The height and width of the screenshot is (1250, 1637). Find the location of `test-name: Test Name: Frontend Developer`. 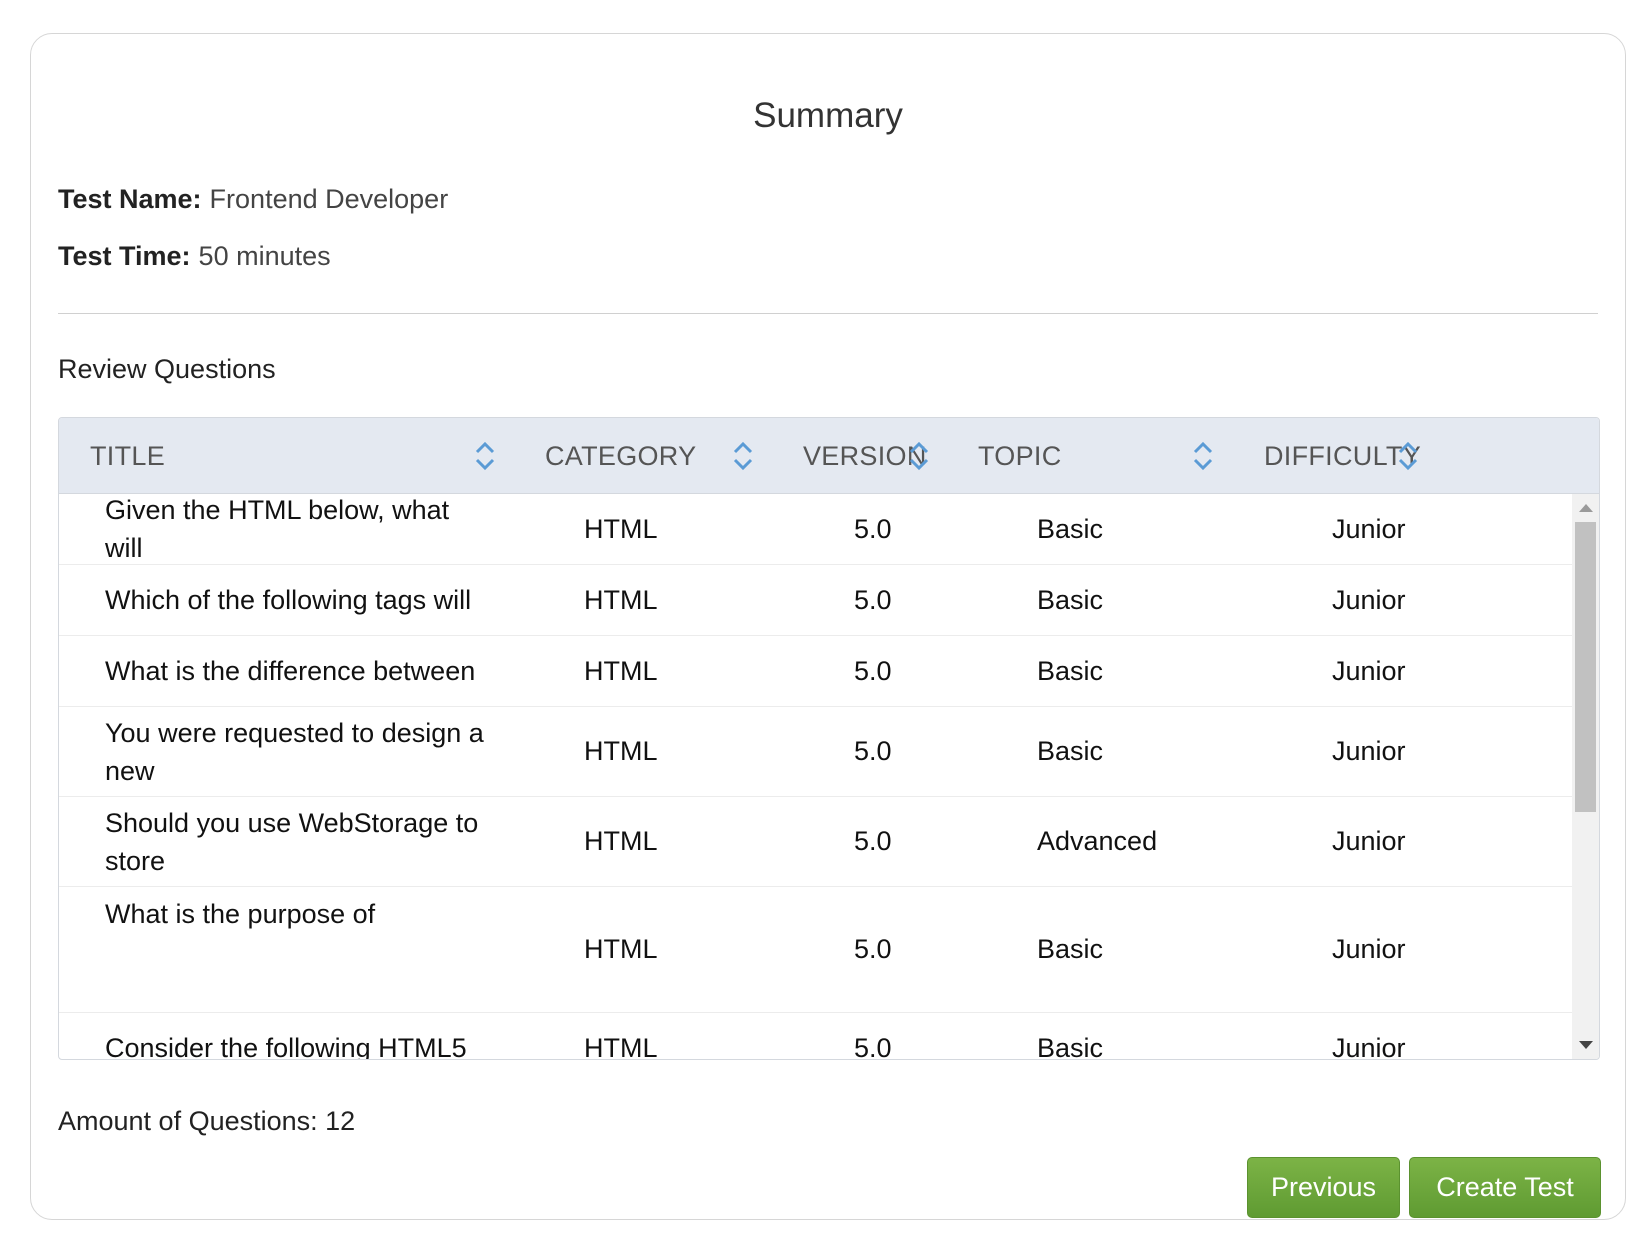

test-name: Test Name: Frontend Developer is located at coordinates (253, 199).